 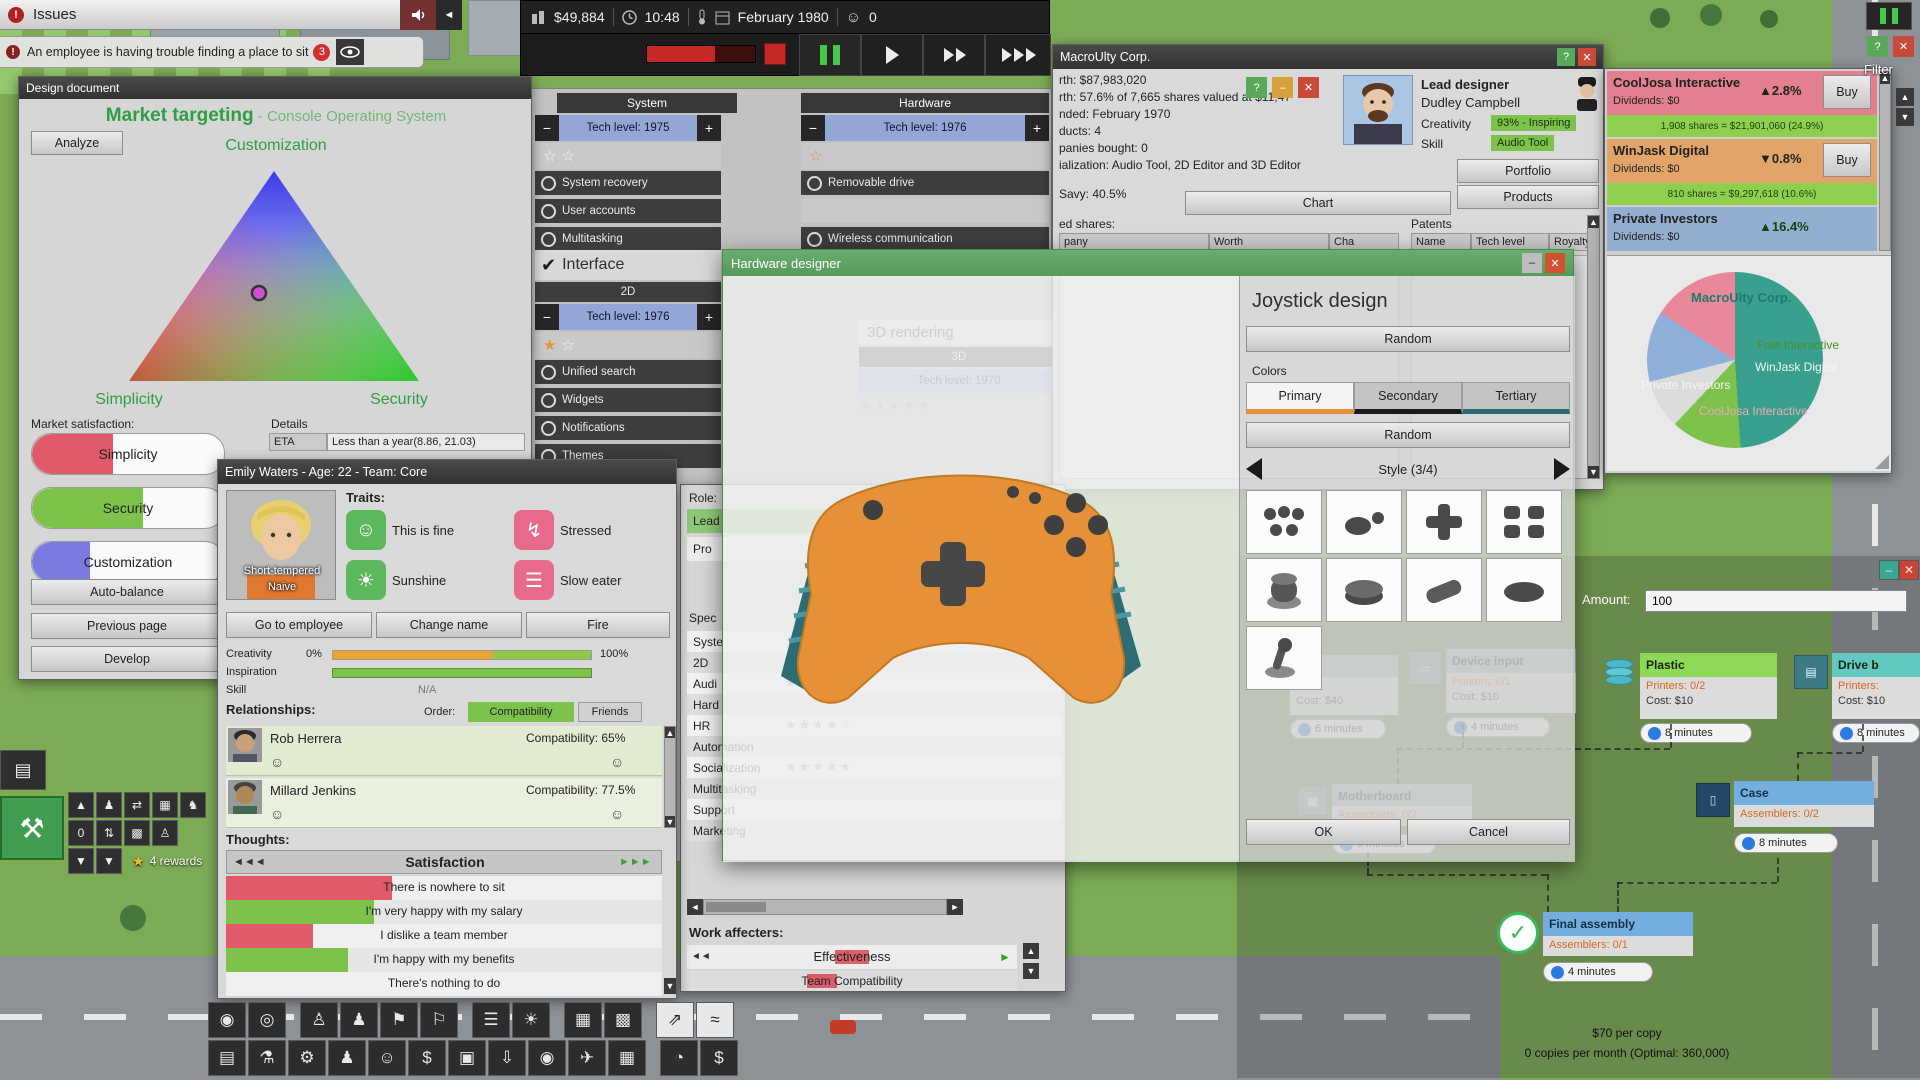 What do you see at coordinates (628, 428) in the screenshot?
I see `feature-notifications: Notifications` at bounding box center [628, 428].